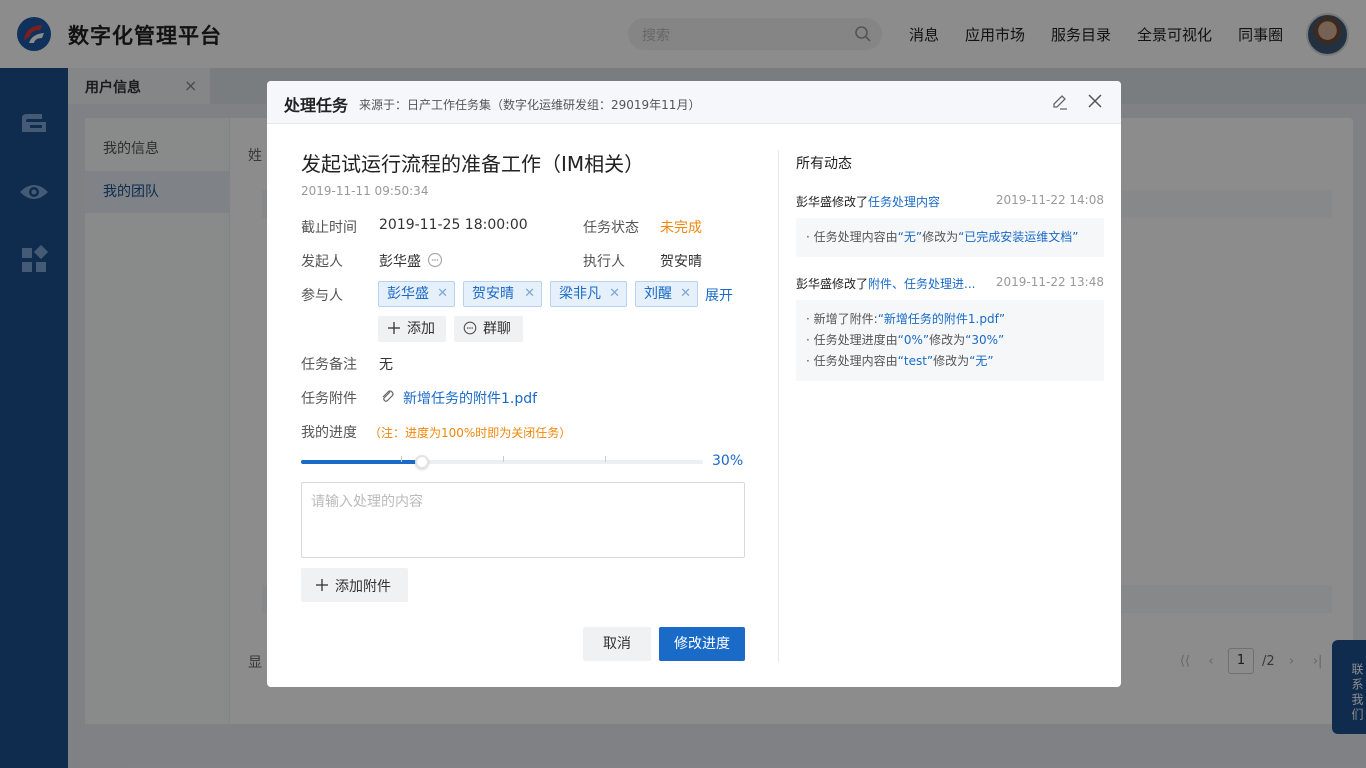 The width and height of the screenshot is (1366, 768). What do you see at coordinates (388, 396) in the screenshot?
I see `paperclip-icon` at bounding box center [388, 396].